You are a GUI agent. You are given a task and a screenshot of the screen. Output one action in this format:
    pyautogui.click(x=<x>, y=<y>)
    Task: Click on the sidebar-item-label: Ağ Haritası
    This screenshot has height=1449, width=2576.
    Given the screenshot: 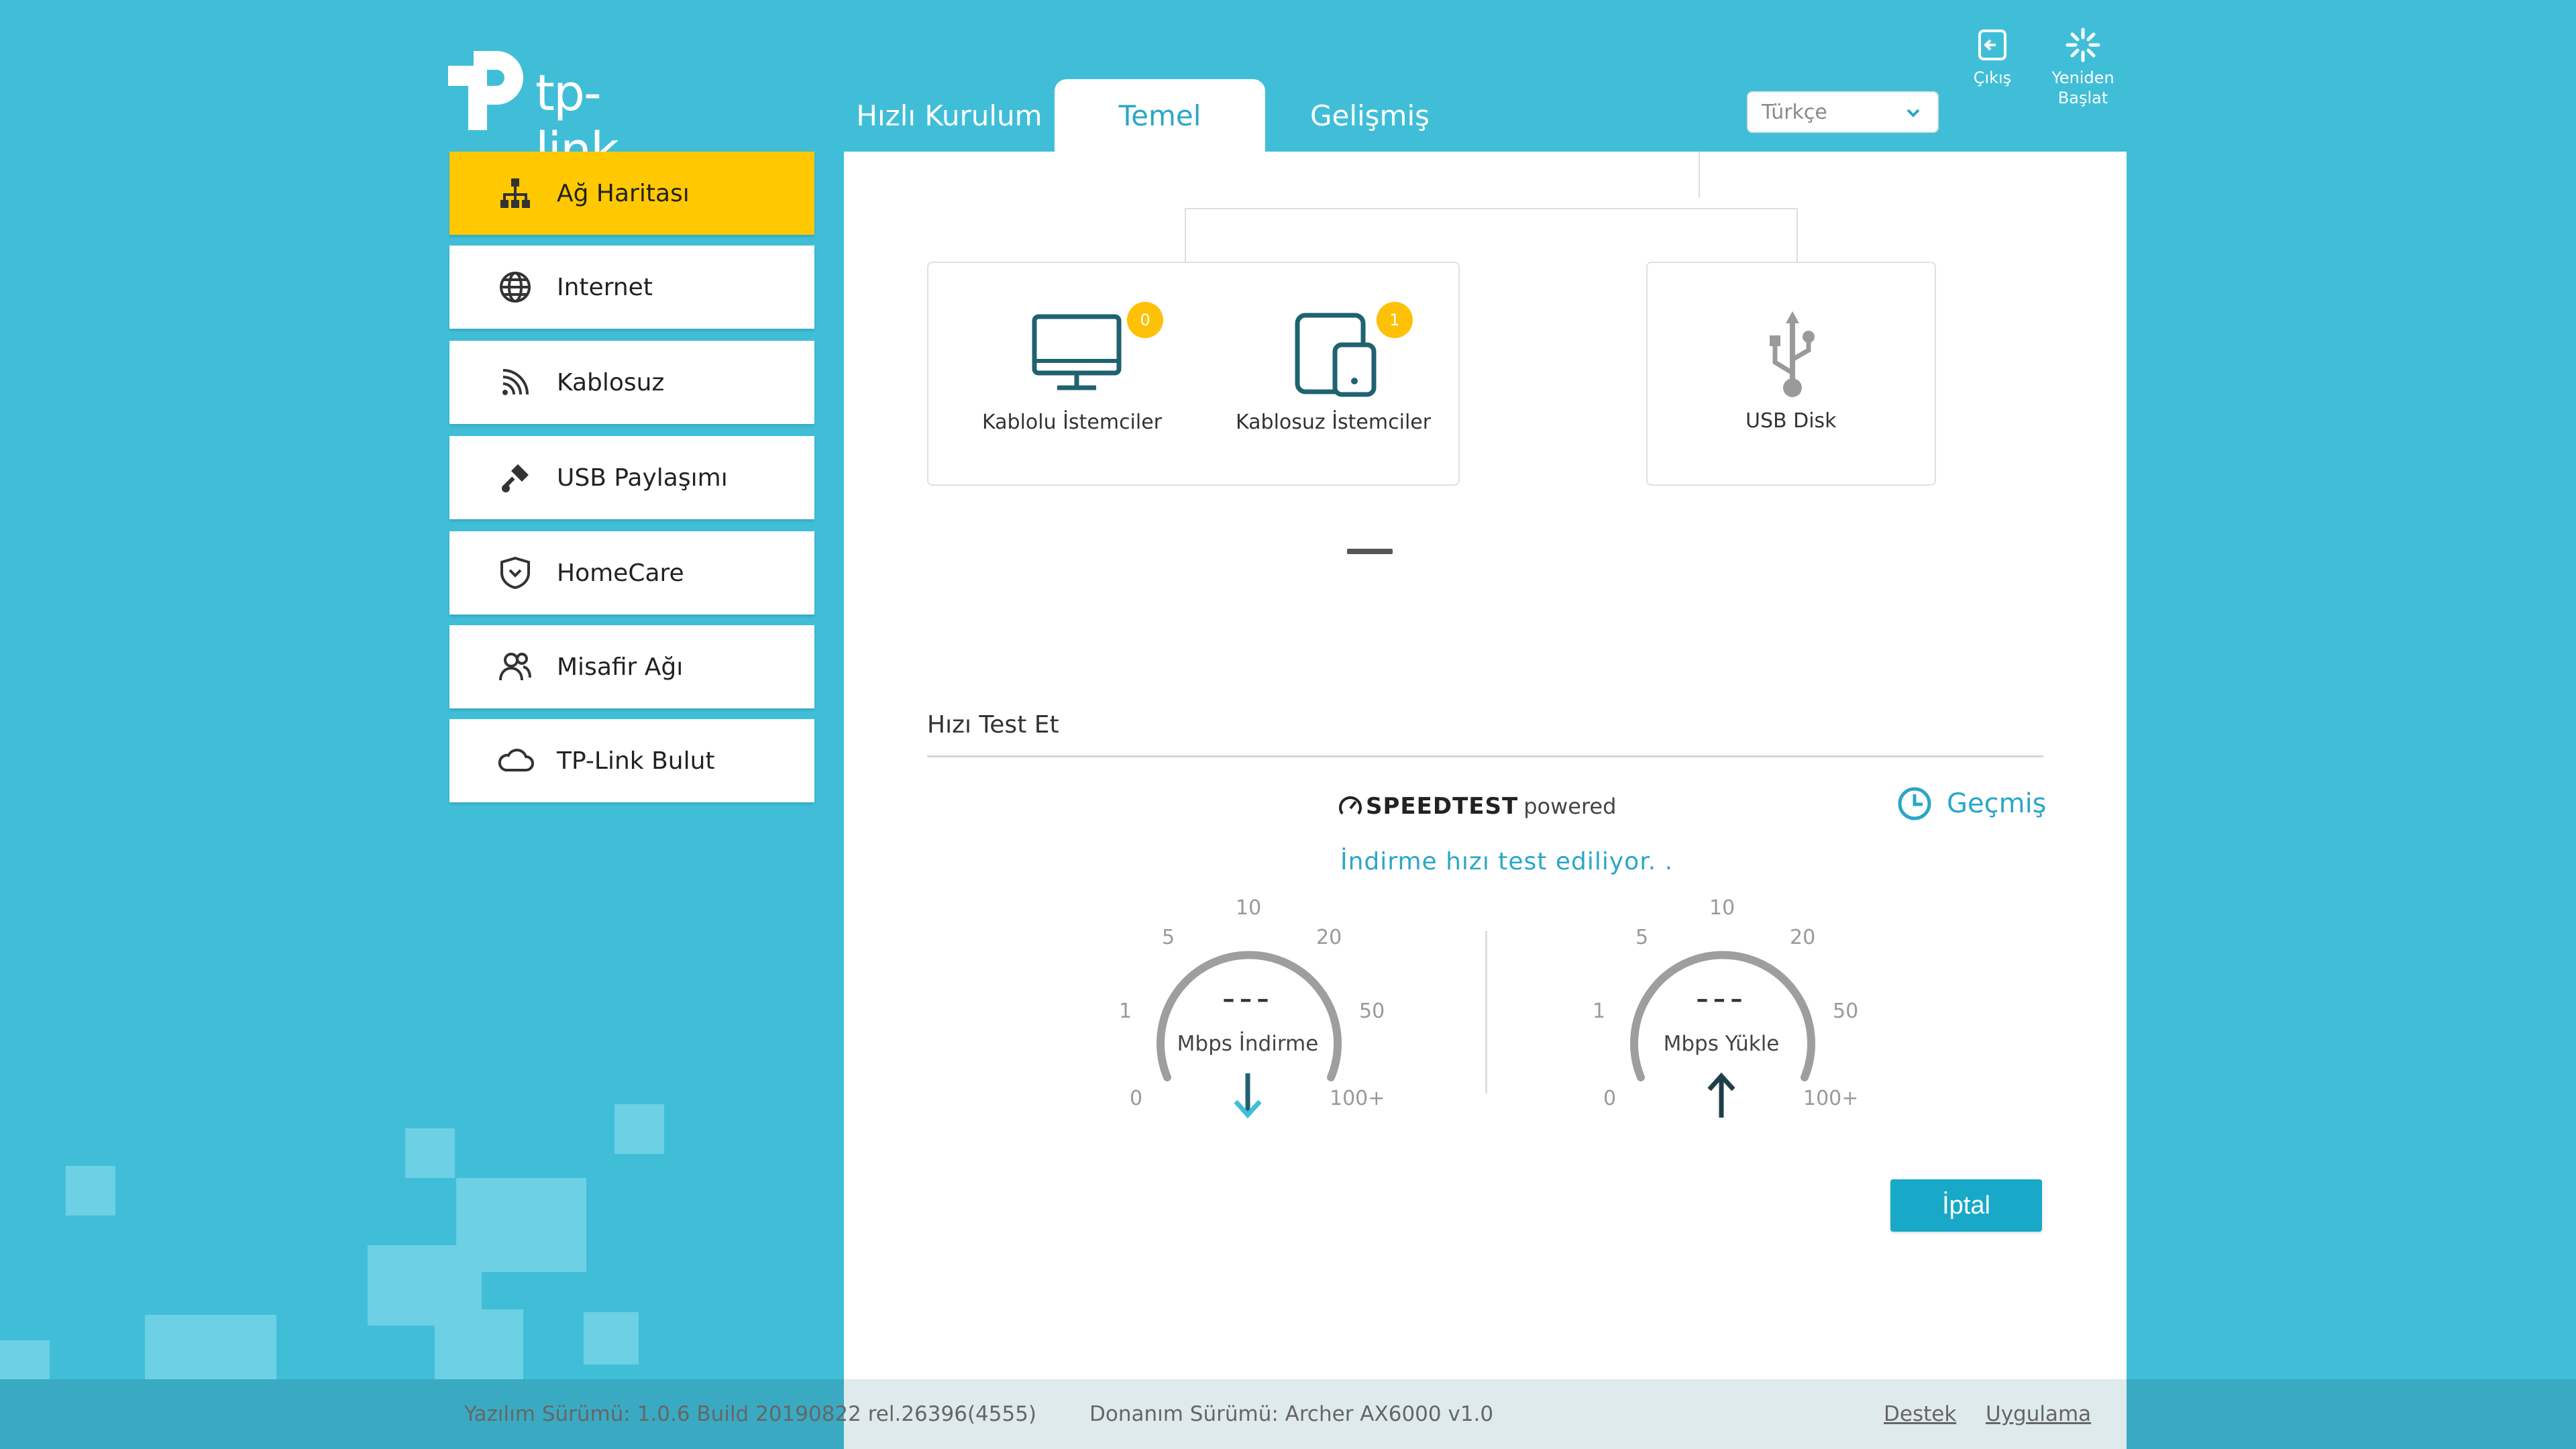 What is the action you would take?
    pyautogui.click(x=623, y=193)
    